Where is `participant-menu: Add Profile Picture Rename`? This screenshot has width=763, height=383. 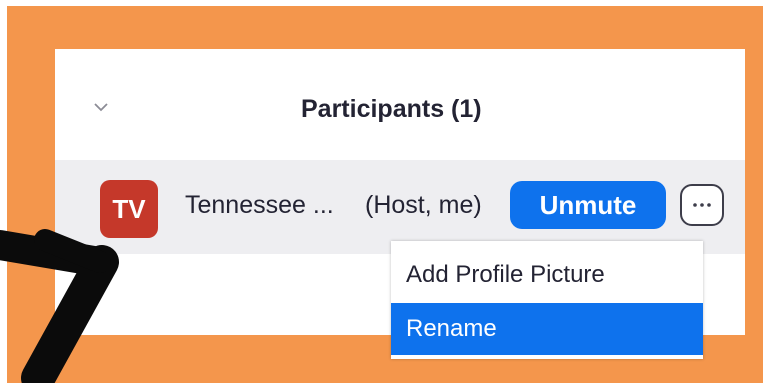
participant-menu: Add Profile Picture Rename is located at coordinates (547, 300).